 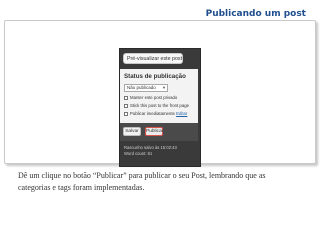 I want to click on edit-publish-time-link: Editar, so click(x=181, y=113).